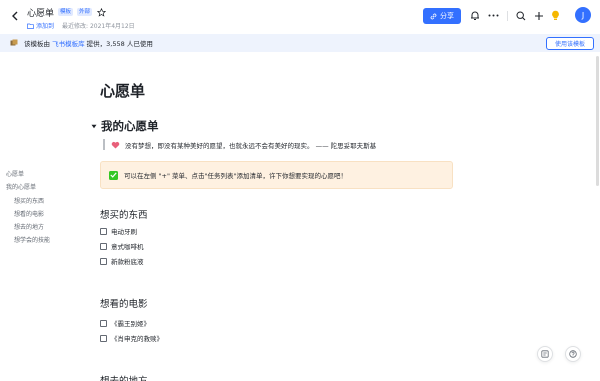 The image size is (600, 381). I want to click on search-icon, so click(520, 15).